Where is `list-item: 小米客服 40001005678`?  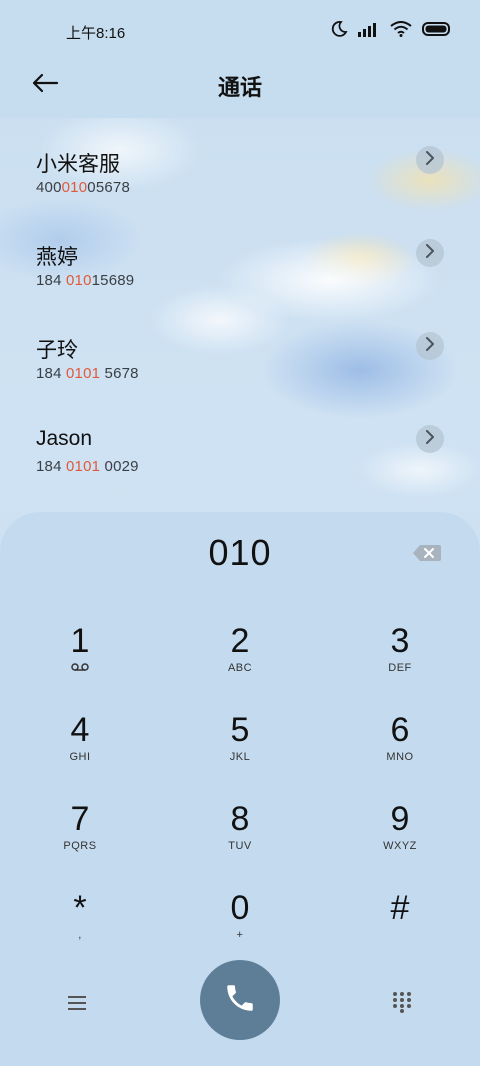
list-item: 小米客服 40001005678 is located at coordinates (240, 164).